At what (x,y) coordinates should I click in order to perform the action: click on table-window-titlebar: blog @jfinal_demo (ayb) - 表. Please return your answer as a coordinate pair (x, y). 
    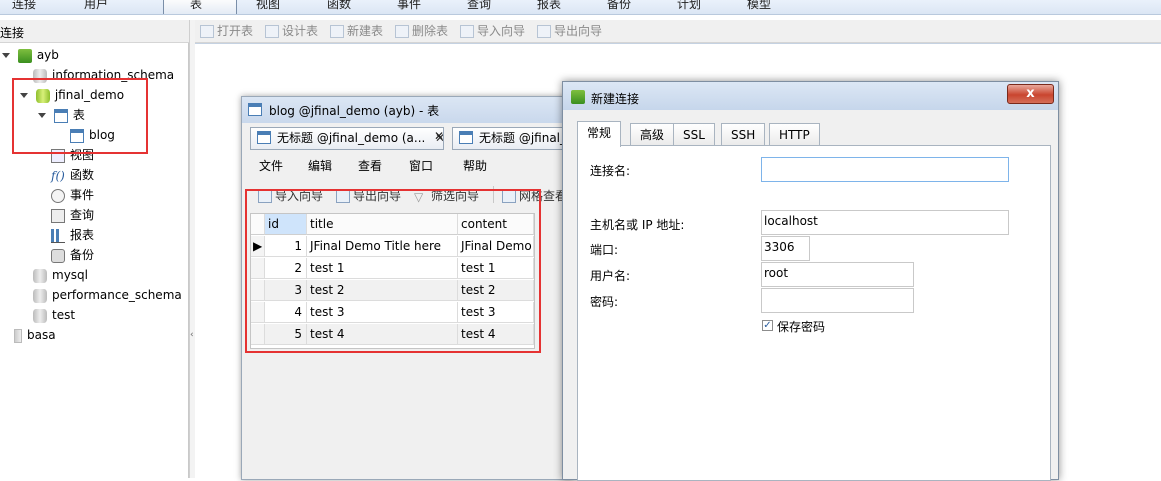
    Looking at the image, I should click on (407, 110).